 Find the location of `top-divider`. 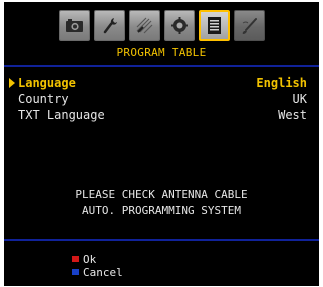

top-divider is located at coordinates (161, 66).